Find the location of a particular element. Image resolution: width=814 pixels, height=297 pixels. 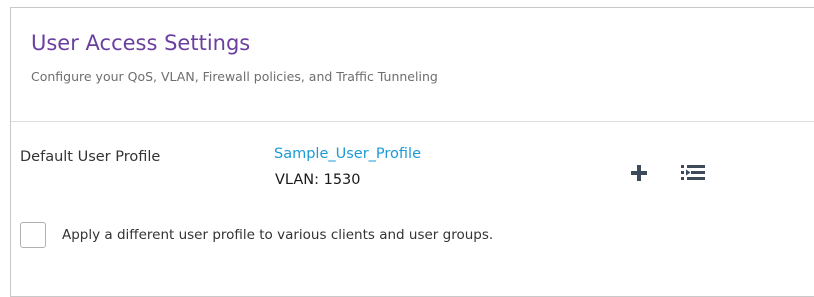

plus-icon is located at coordinates (639, 173).